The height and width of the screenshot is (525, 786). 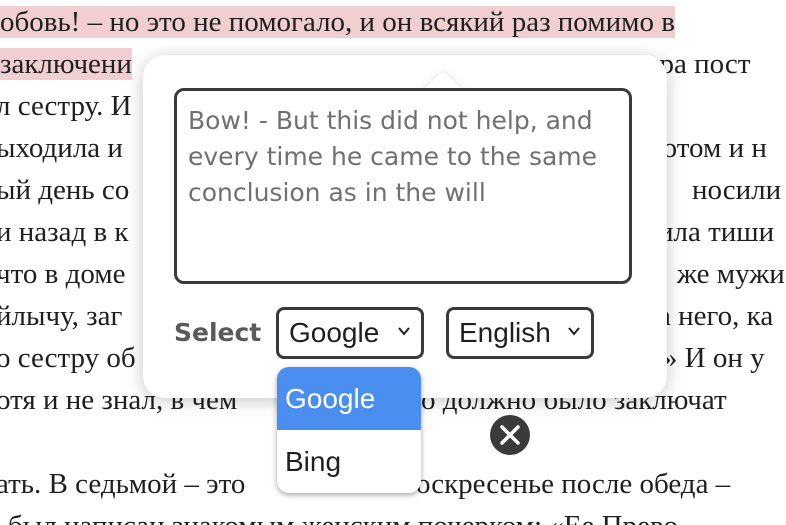 What do you see at coordinates (708, 148) in the screenshot?
I see `text-fragment: котом и н` at bounding box center [708, 148].